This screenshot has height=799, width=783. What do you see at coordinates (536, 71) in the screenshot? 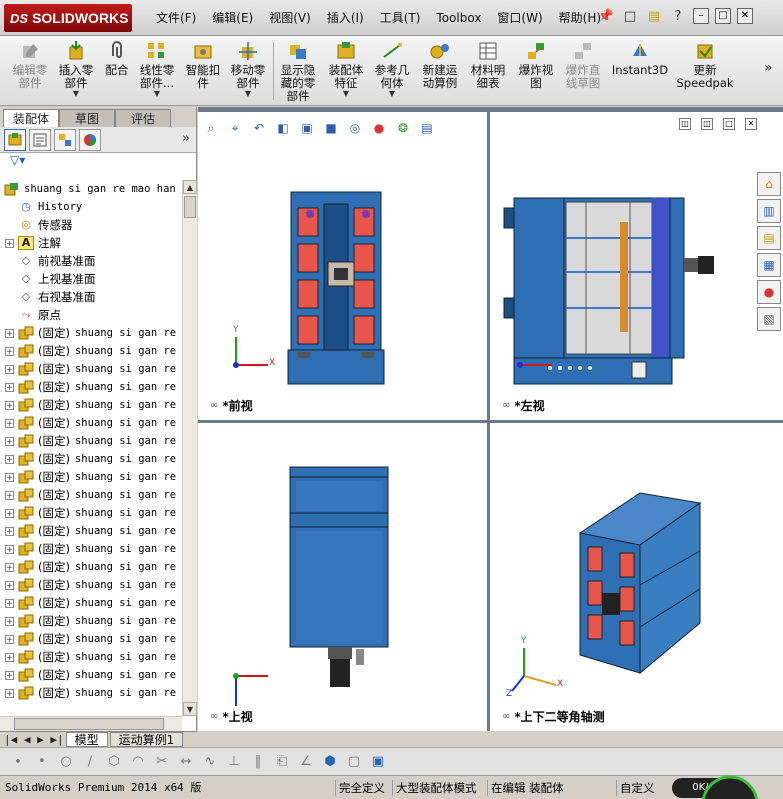
I see `exploded-view-button: 爆炸视 图` at bounding box center [536, 71].